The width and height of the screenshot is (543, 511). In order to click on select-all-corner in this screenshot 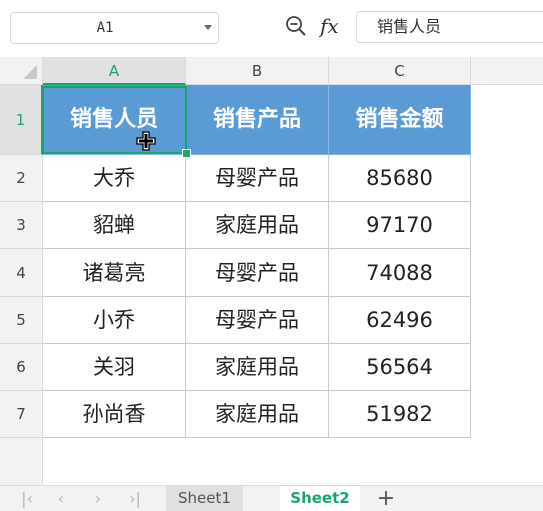, I will do `click(21, 71)`.